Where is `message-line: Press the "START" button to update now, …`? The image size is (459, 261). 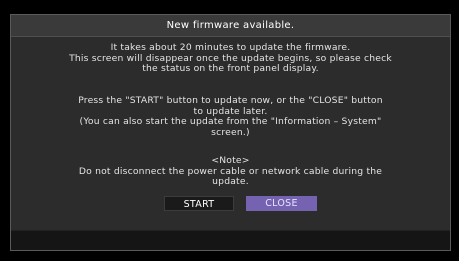
message-line: Press the "START" button to update now, … is located at coordinates (230, 100).